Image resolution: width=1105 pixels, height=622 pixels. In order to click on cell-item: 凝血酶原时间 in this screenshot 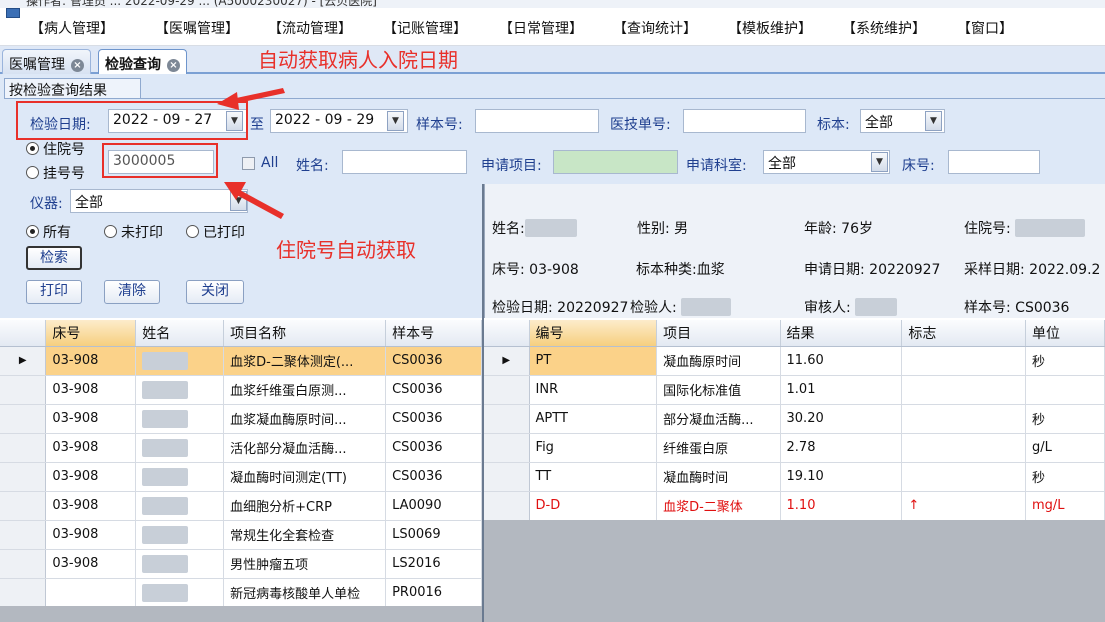, I will do `click(718, 361)`.